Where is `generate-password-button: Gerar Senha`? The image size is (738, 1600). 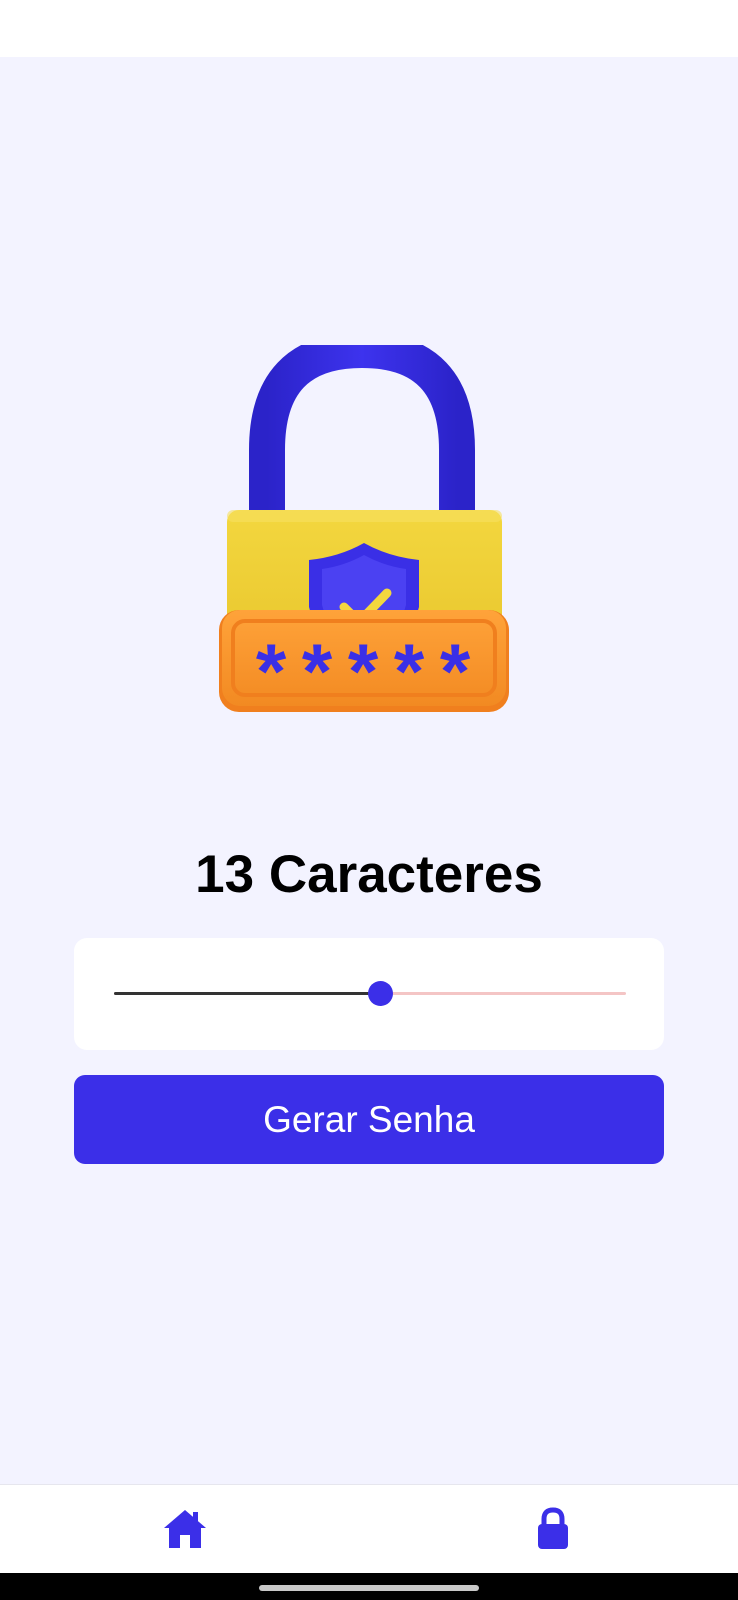
generate-password-button: Gerar Senha is located at coordinates (369, 1119).